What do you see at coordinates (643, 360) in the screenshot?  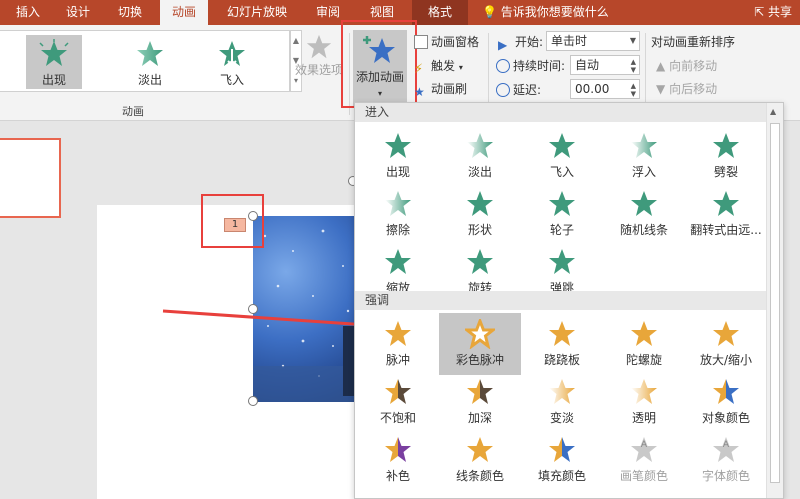 I see `emphasis-effect-label: 陀螺旋` at bounding box center [643, 360].